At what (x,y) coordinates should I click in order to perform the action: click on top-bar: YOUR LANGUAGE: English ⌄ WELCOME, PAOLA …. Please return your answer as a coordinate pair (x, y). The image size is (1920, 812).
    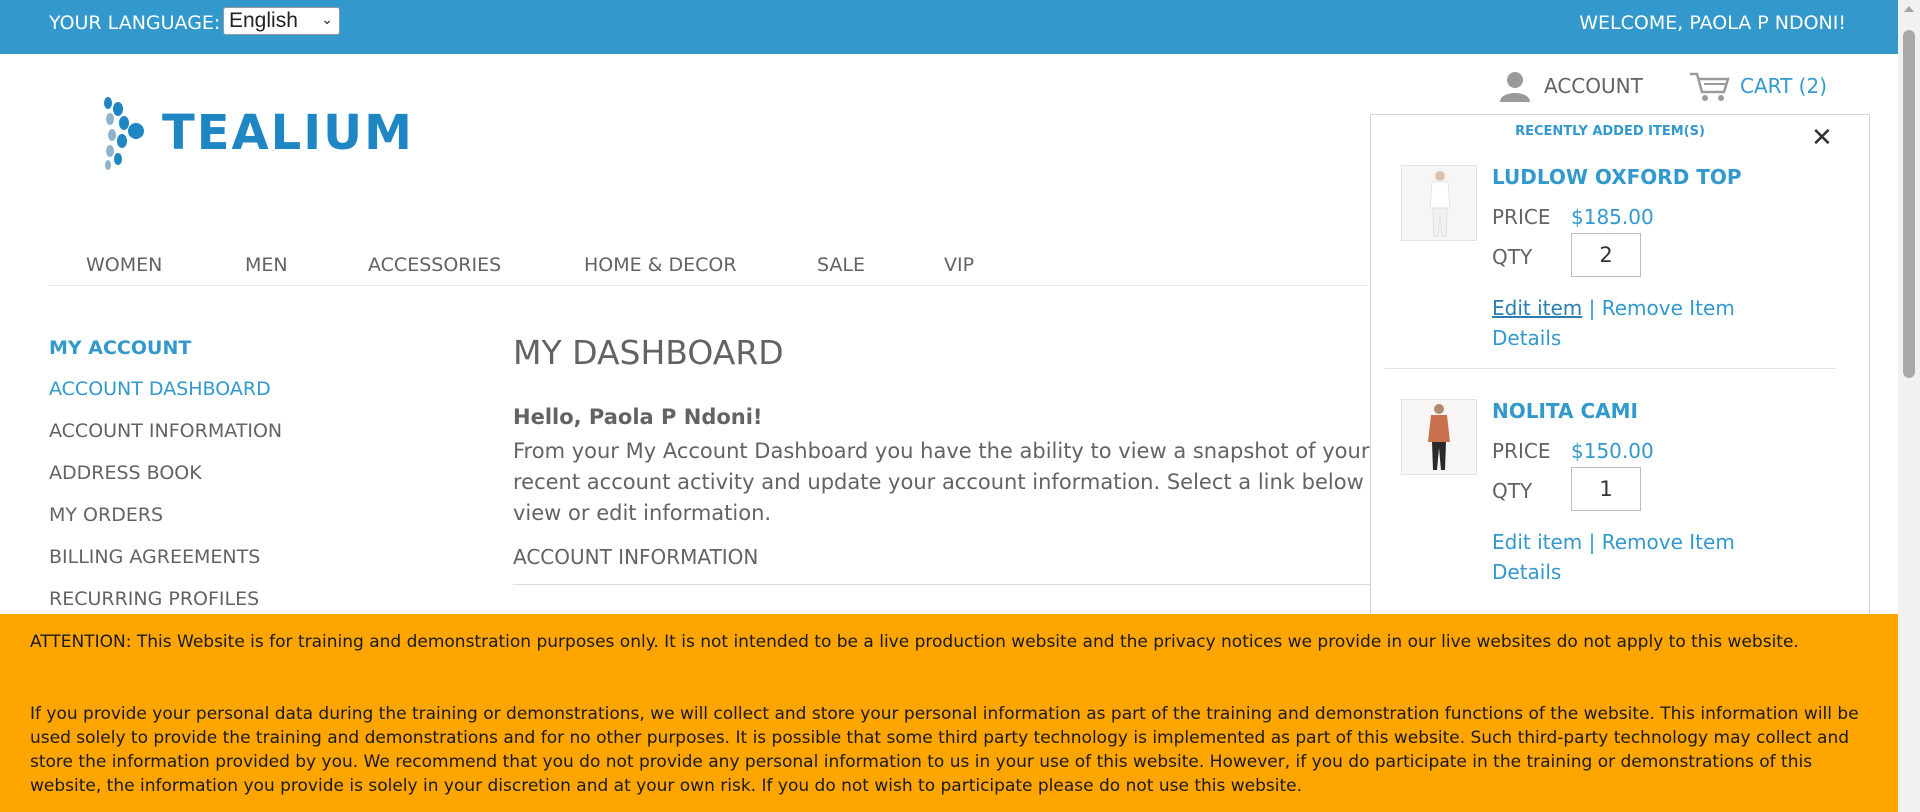
    Looking at the image, I should click on (949, 27).